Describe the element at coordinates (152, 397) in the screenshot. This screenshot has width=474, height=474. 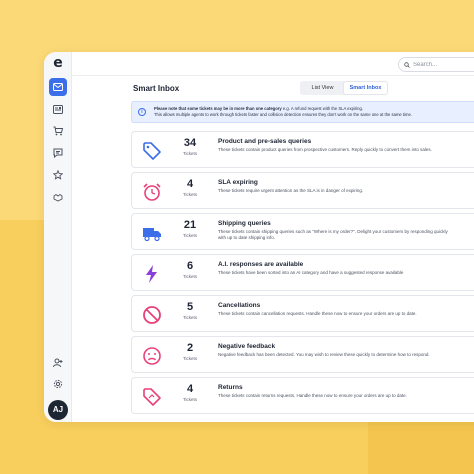
I see `return-tag-icon` at that location.